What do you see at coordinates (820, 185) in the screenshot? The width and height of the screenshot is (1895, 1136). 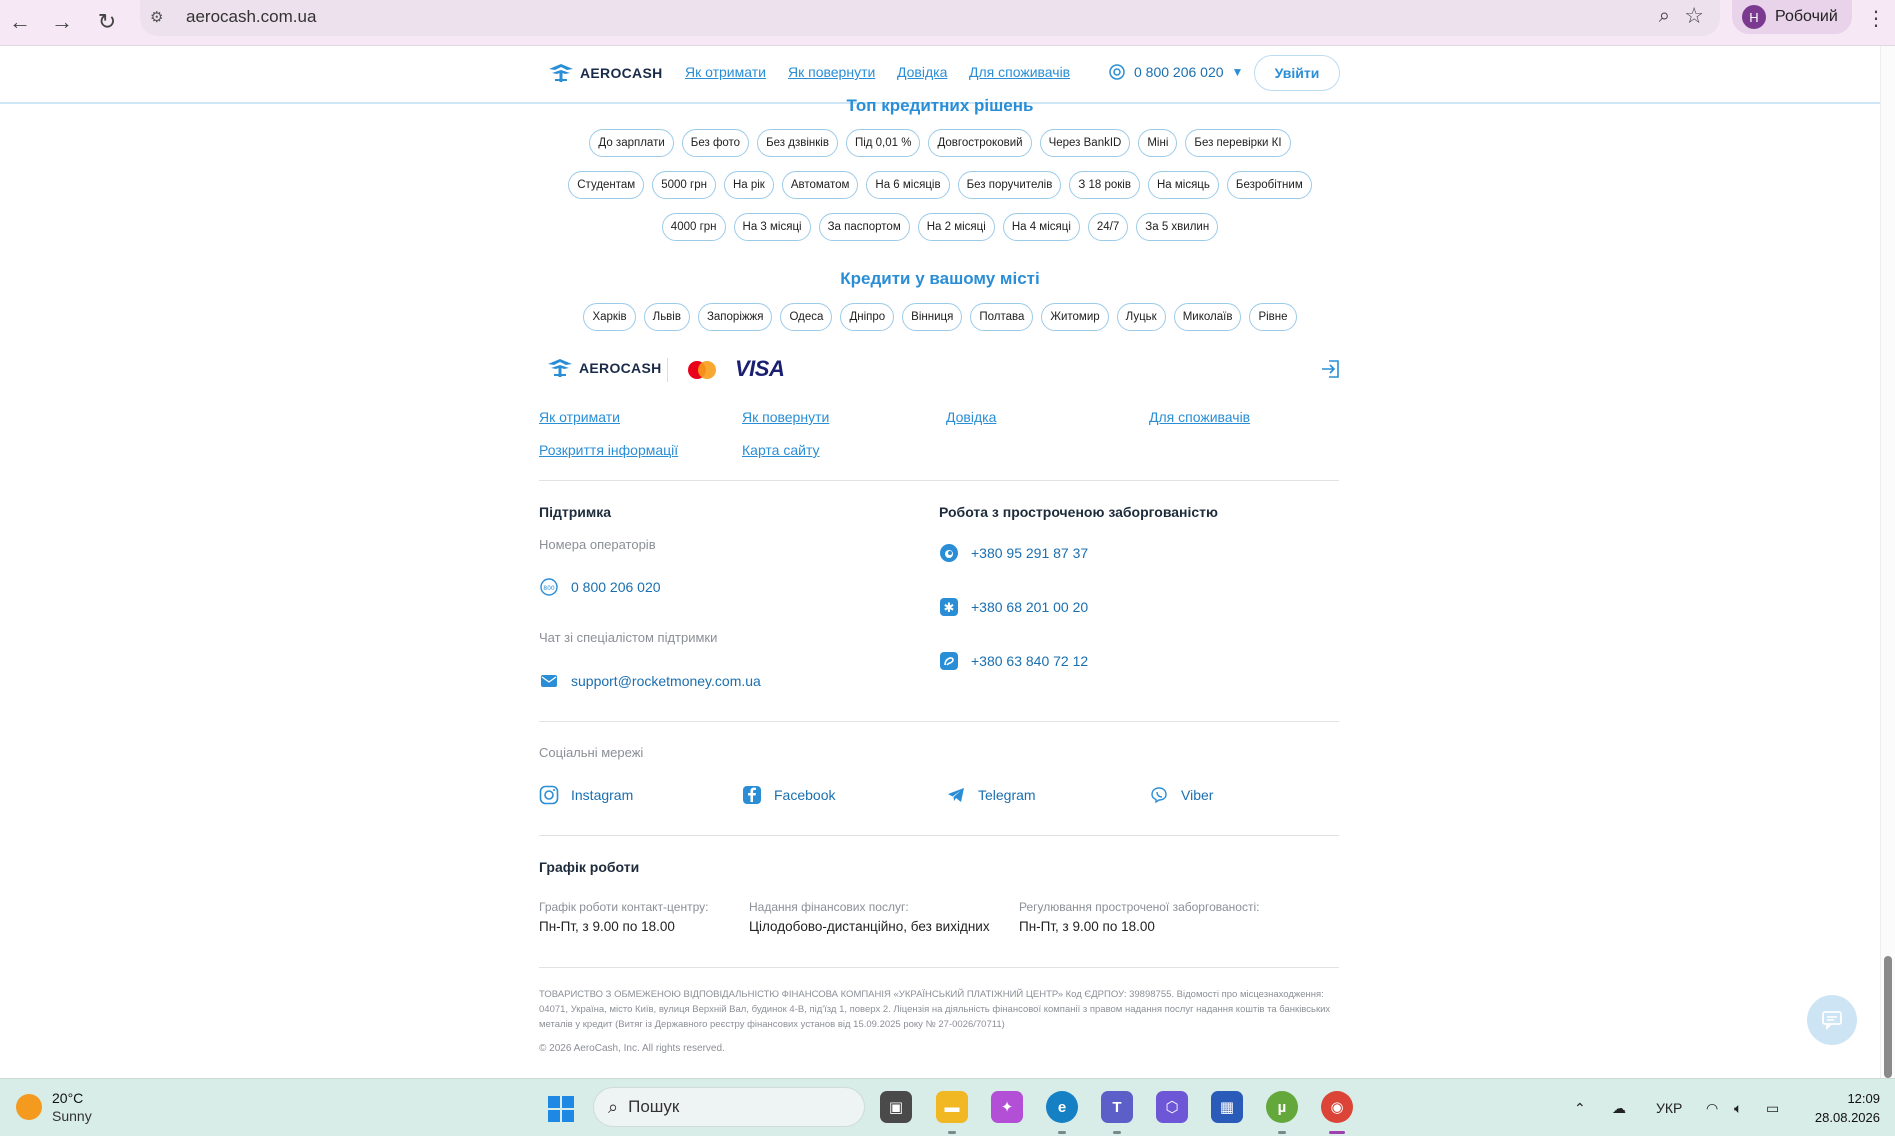 I see `solution-chip: Автоматом` at bounding box center [820, 185].